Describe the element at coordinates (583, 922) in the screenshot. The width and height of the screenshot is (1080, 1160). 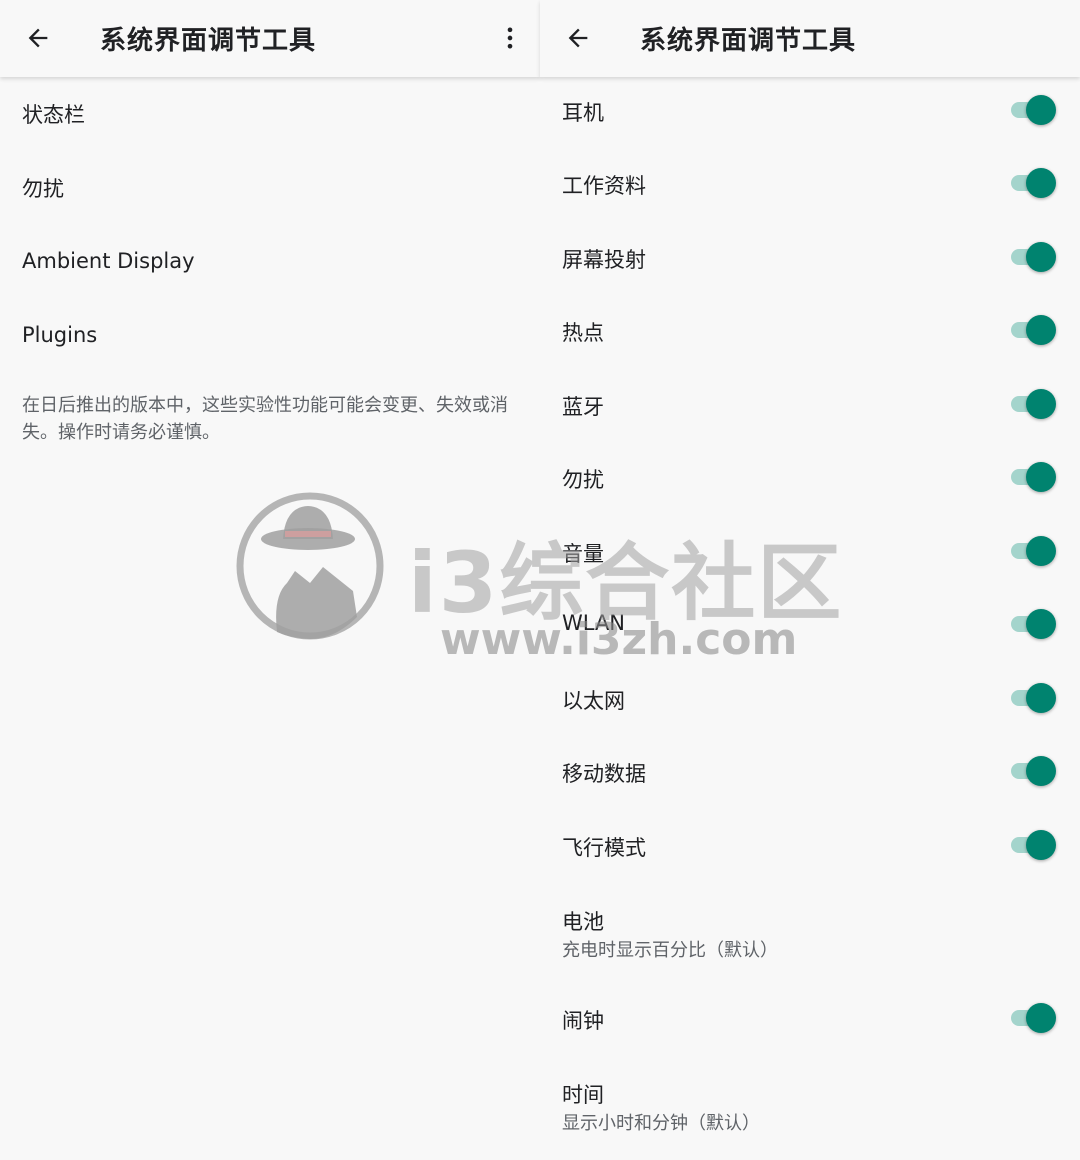
I see `setting-label: 电池` at that location.